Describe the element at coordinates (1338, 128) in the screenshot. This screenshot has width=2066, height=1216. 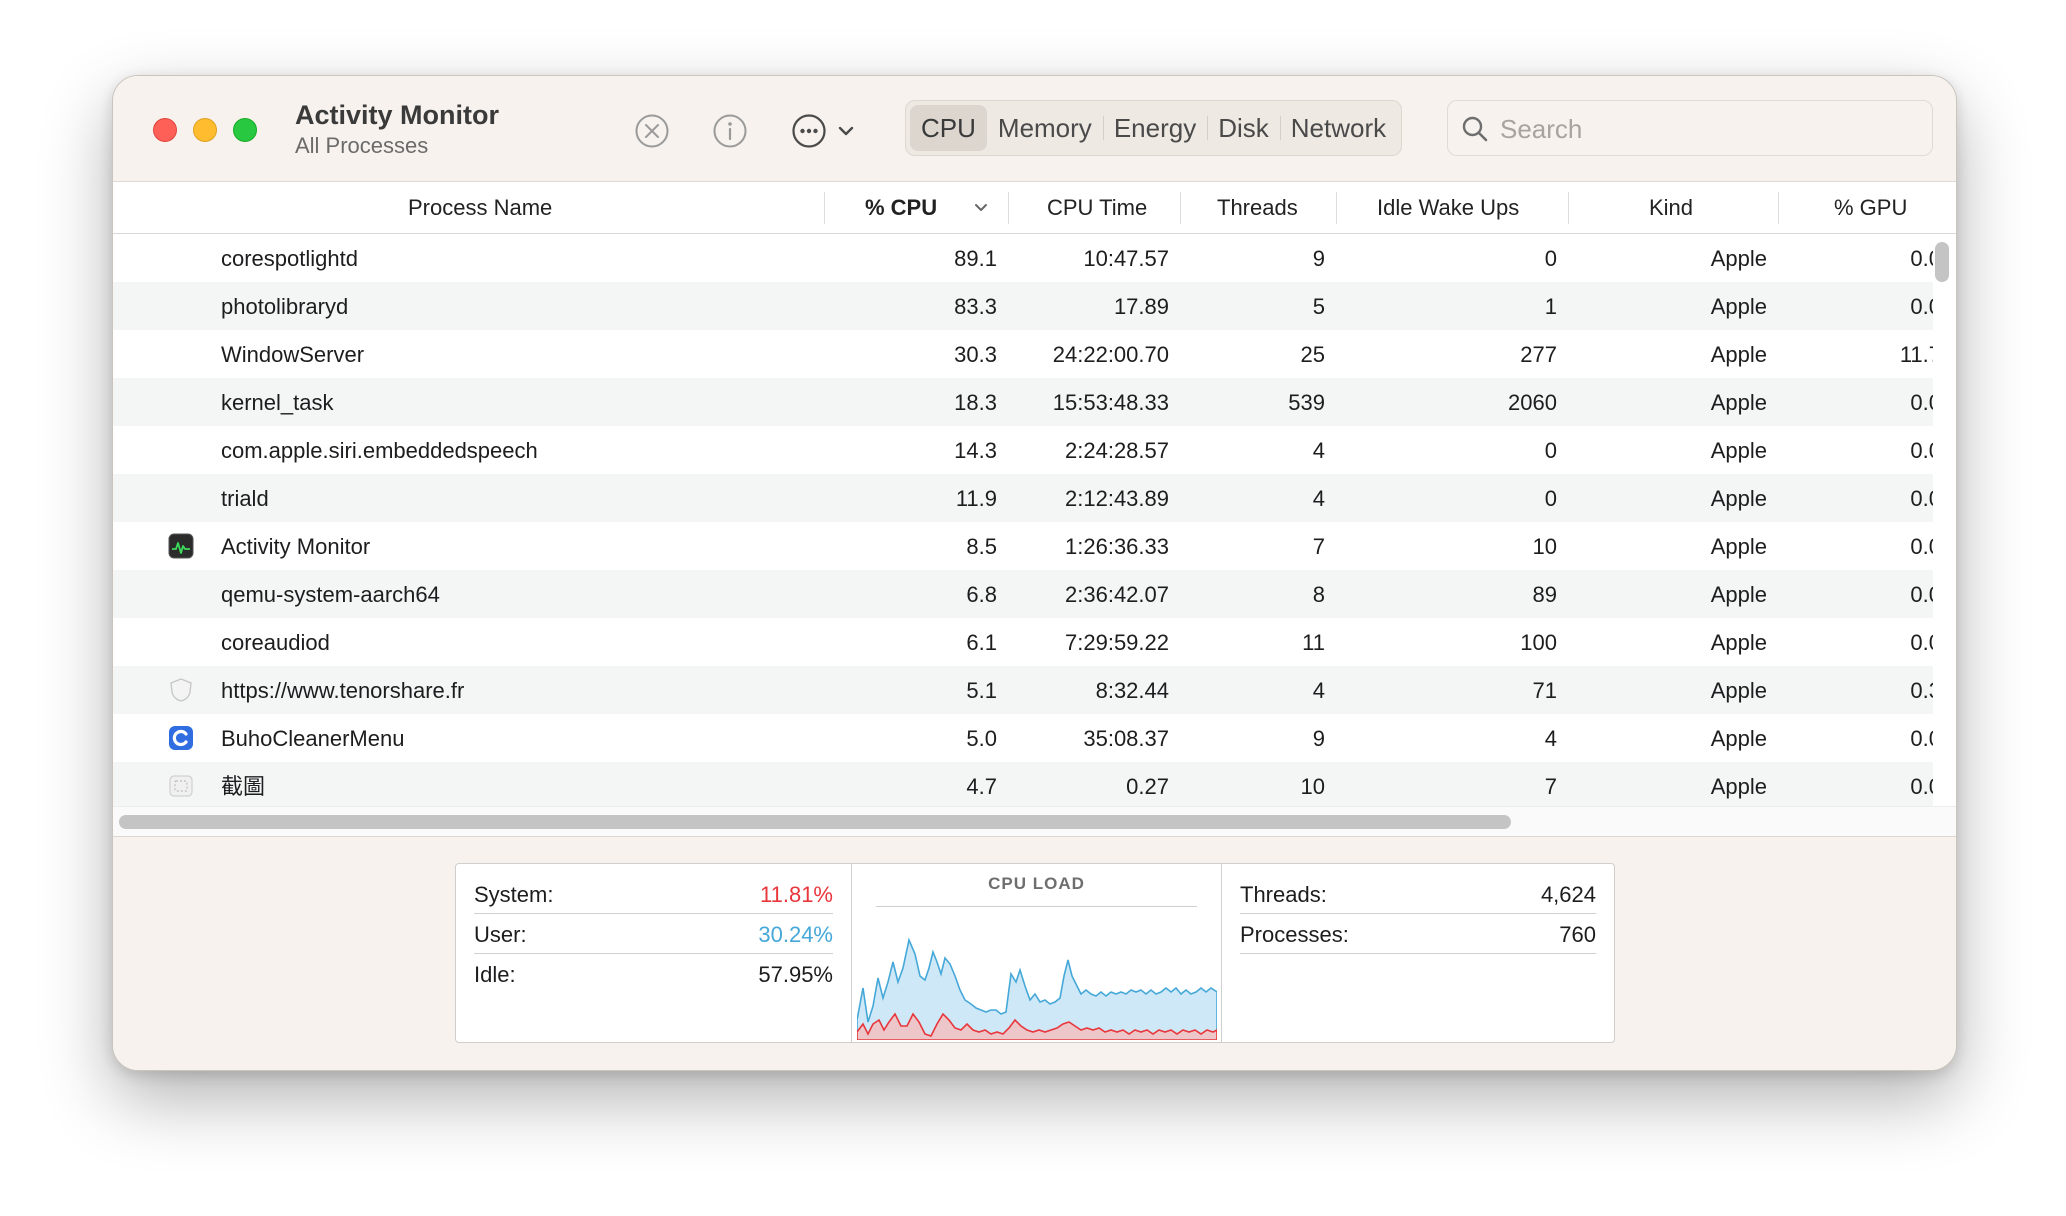
I see `tab-network: Network` at that location.